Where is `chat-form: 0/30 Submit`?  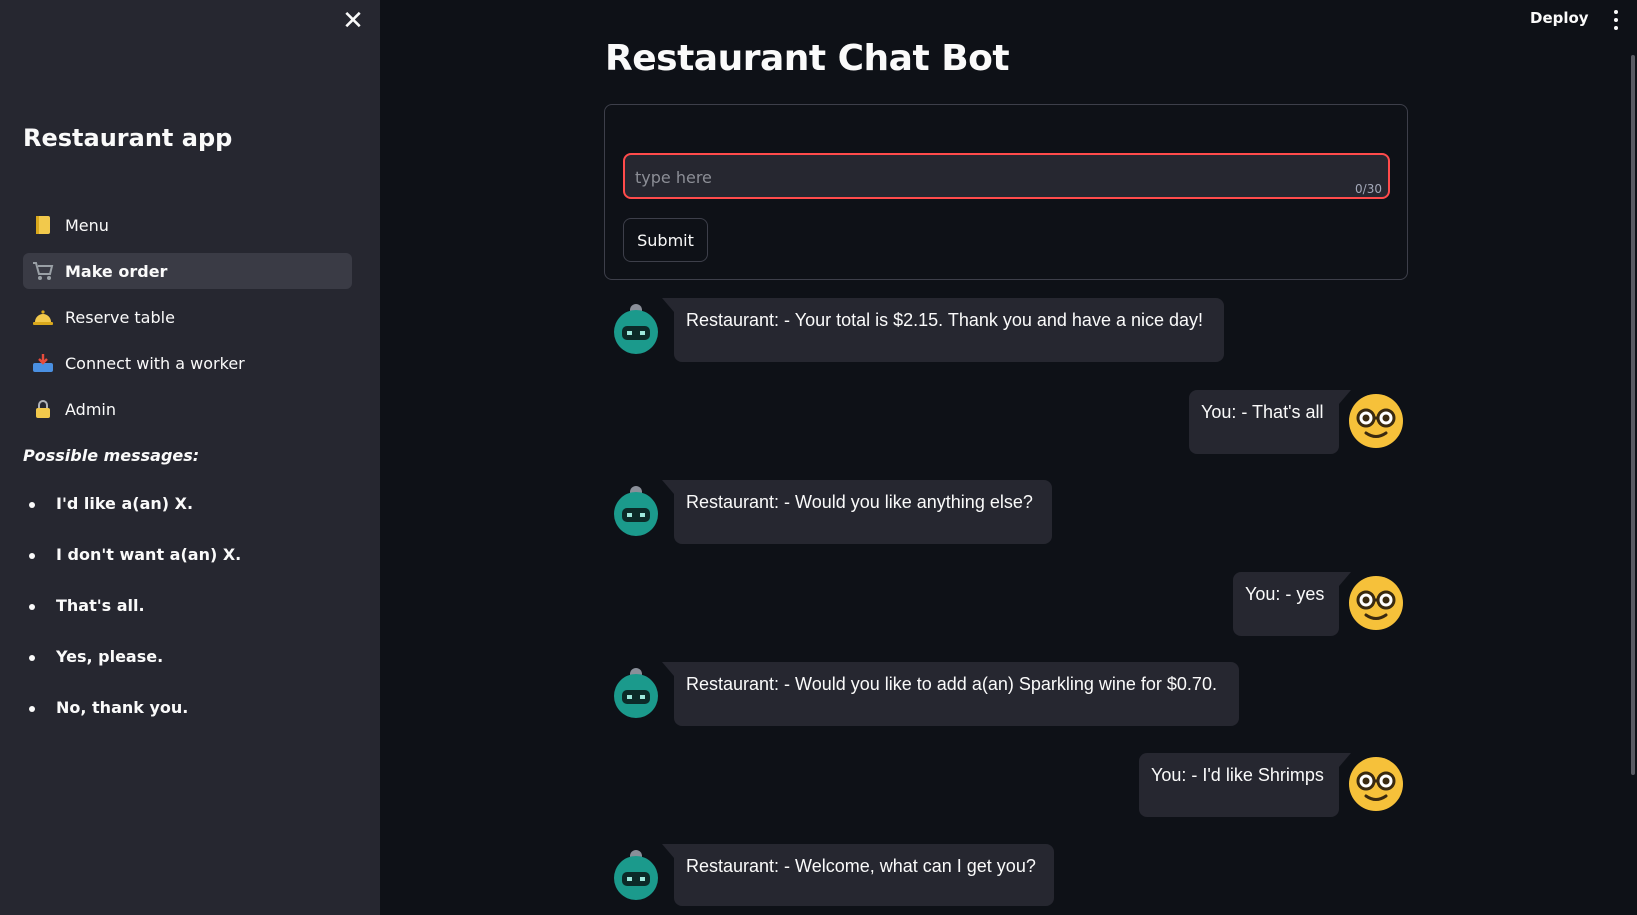
chat-form: 0/30 Submit is located at coordinates (1006, 192).